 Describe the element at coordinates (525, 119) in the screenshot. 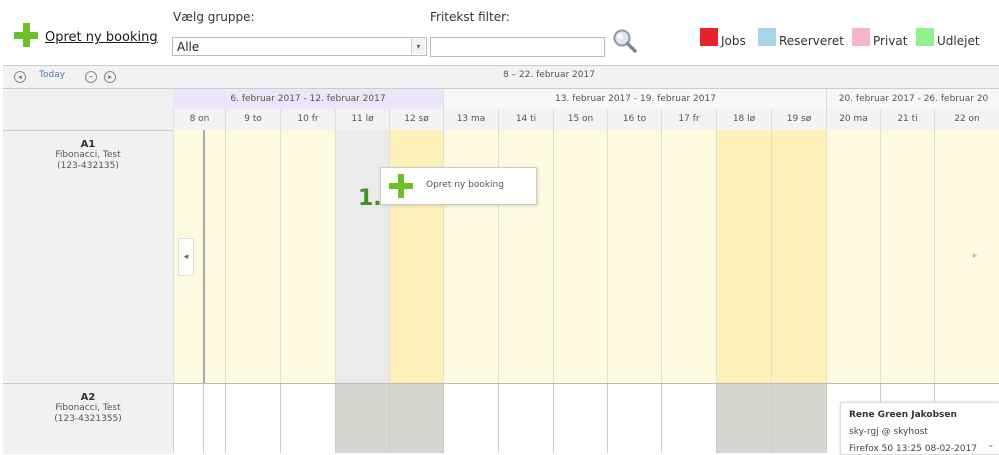

I see `day-header: 14 ti` at that location.